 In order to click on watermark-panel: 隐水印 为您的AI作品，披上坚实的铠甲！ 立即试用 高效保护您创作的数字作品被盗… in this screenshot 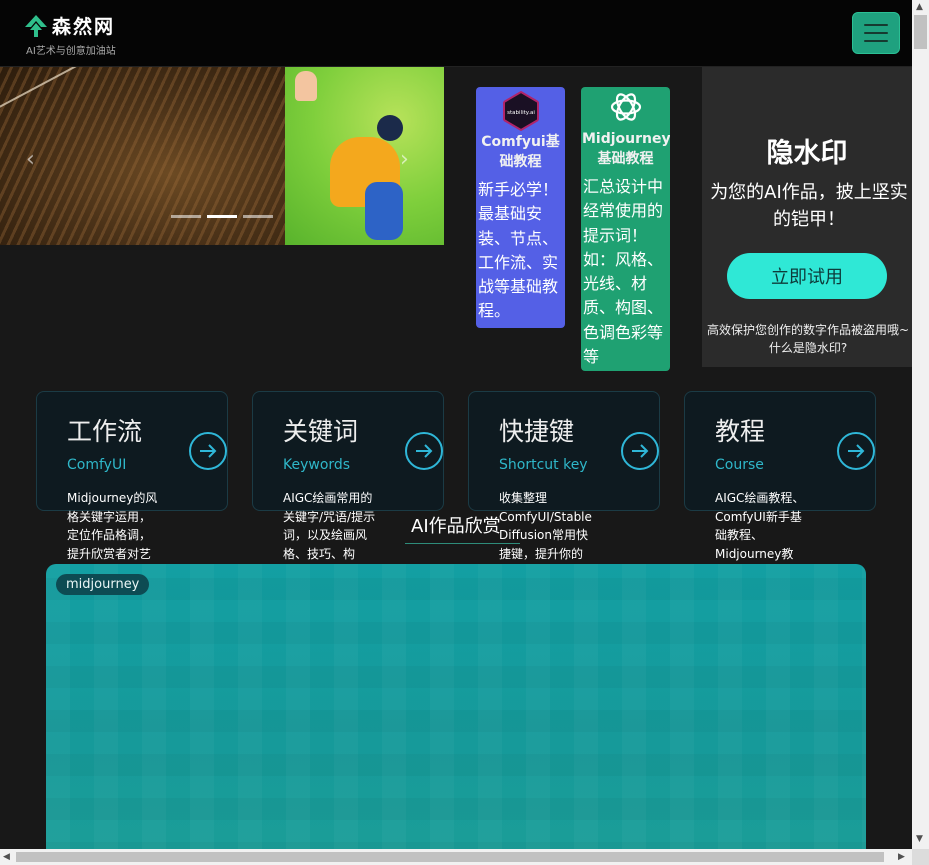, I will do `click(807, 217)`.